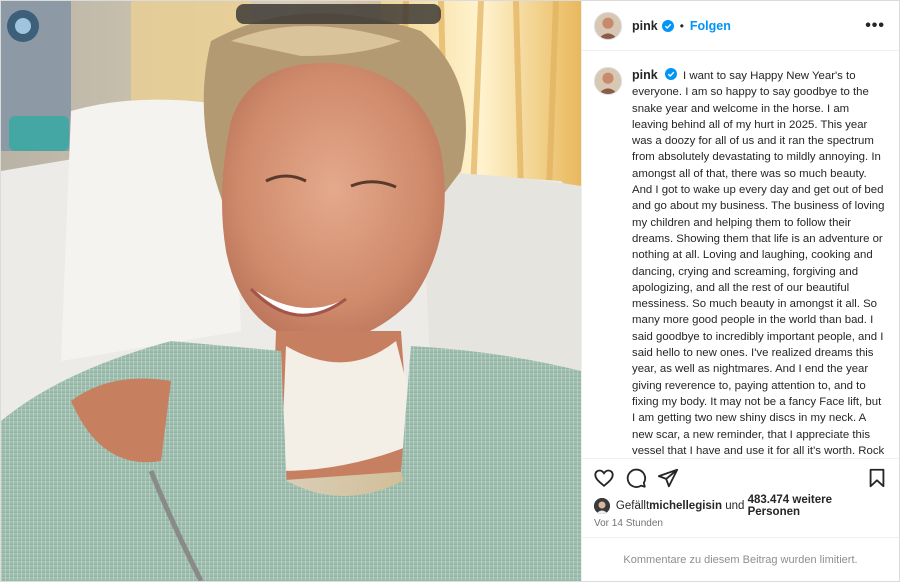 The image size is (900, 582). I want to click on likes-prefix: Gefällt, so click(632, 506).